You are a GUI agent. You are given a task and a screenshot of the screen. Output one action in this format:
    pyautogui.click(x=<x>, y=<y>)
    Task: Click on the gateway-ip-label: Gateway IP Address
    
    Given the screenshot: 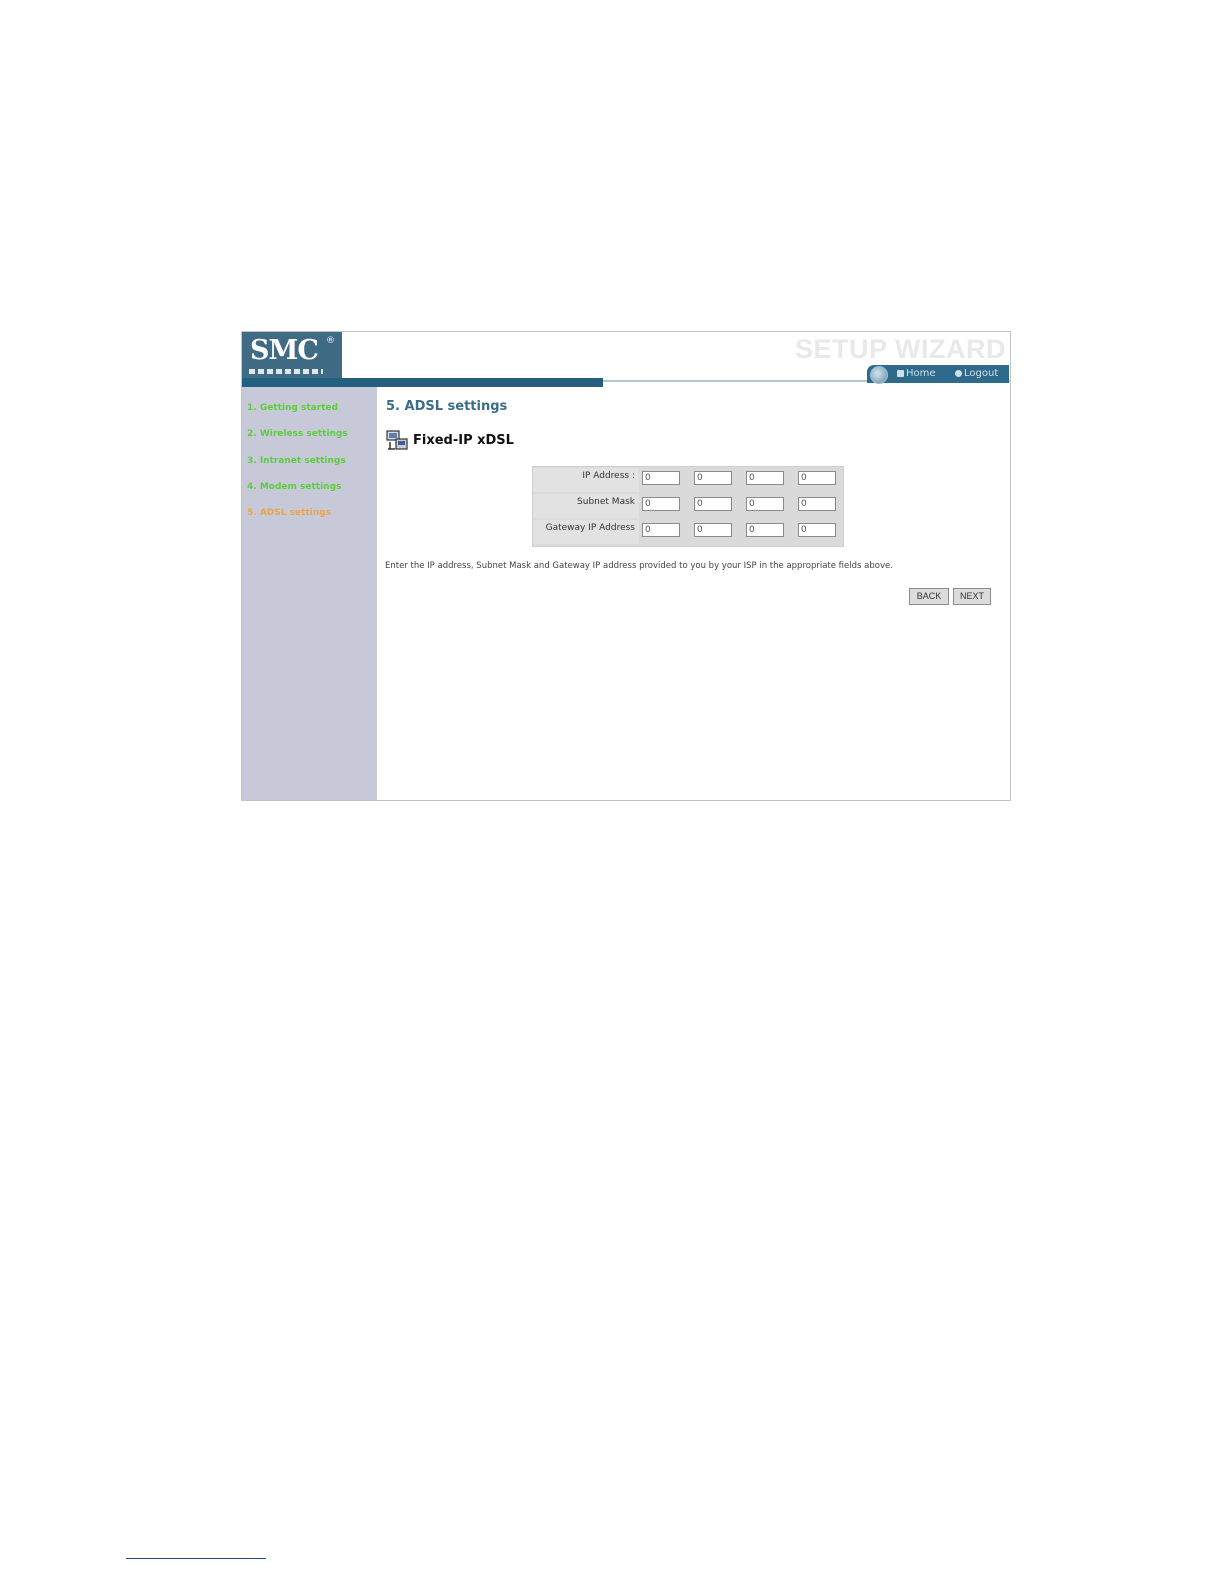 What is the action you would take?
    pyautogui.click(x=586, y=532)
    